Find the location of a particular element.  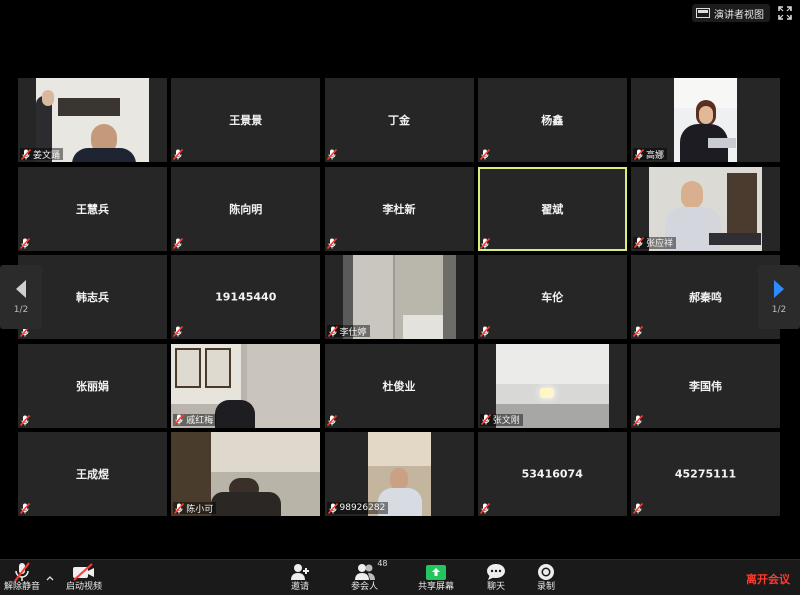

participant-tile: 杨鑫 is located at coordinates (552, 120).